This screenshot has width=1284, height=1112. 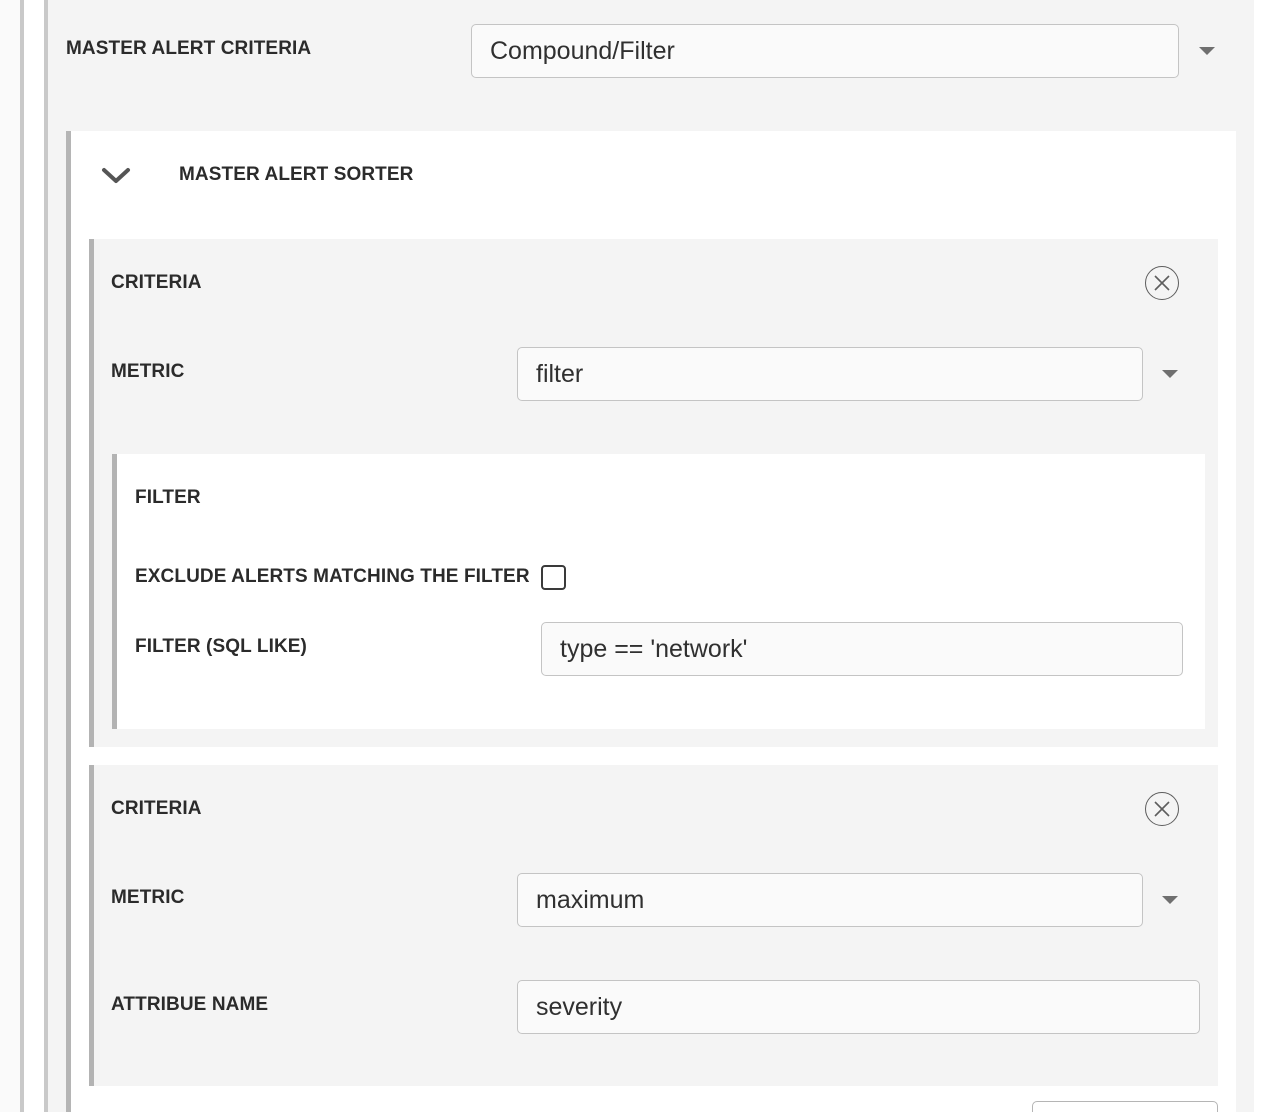 What do you see at coordinates (1125, 1106) in the screenshot?
I see `partial-button` at bounding box center [1125, 1106].